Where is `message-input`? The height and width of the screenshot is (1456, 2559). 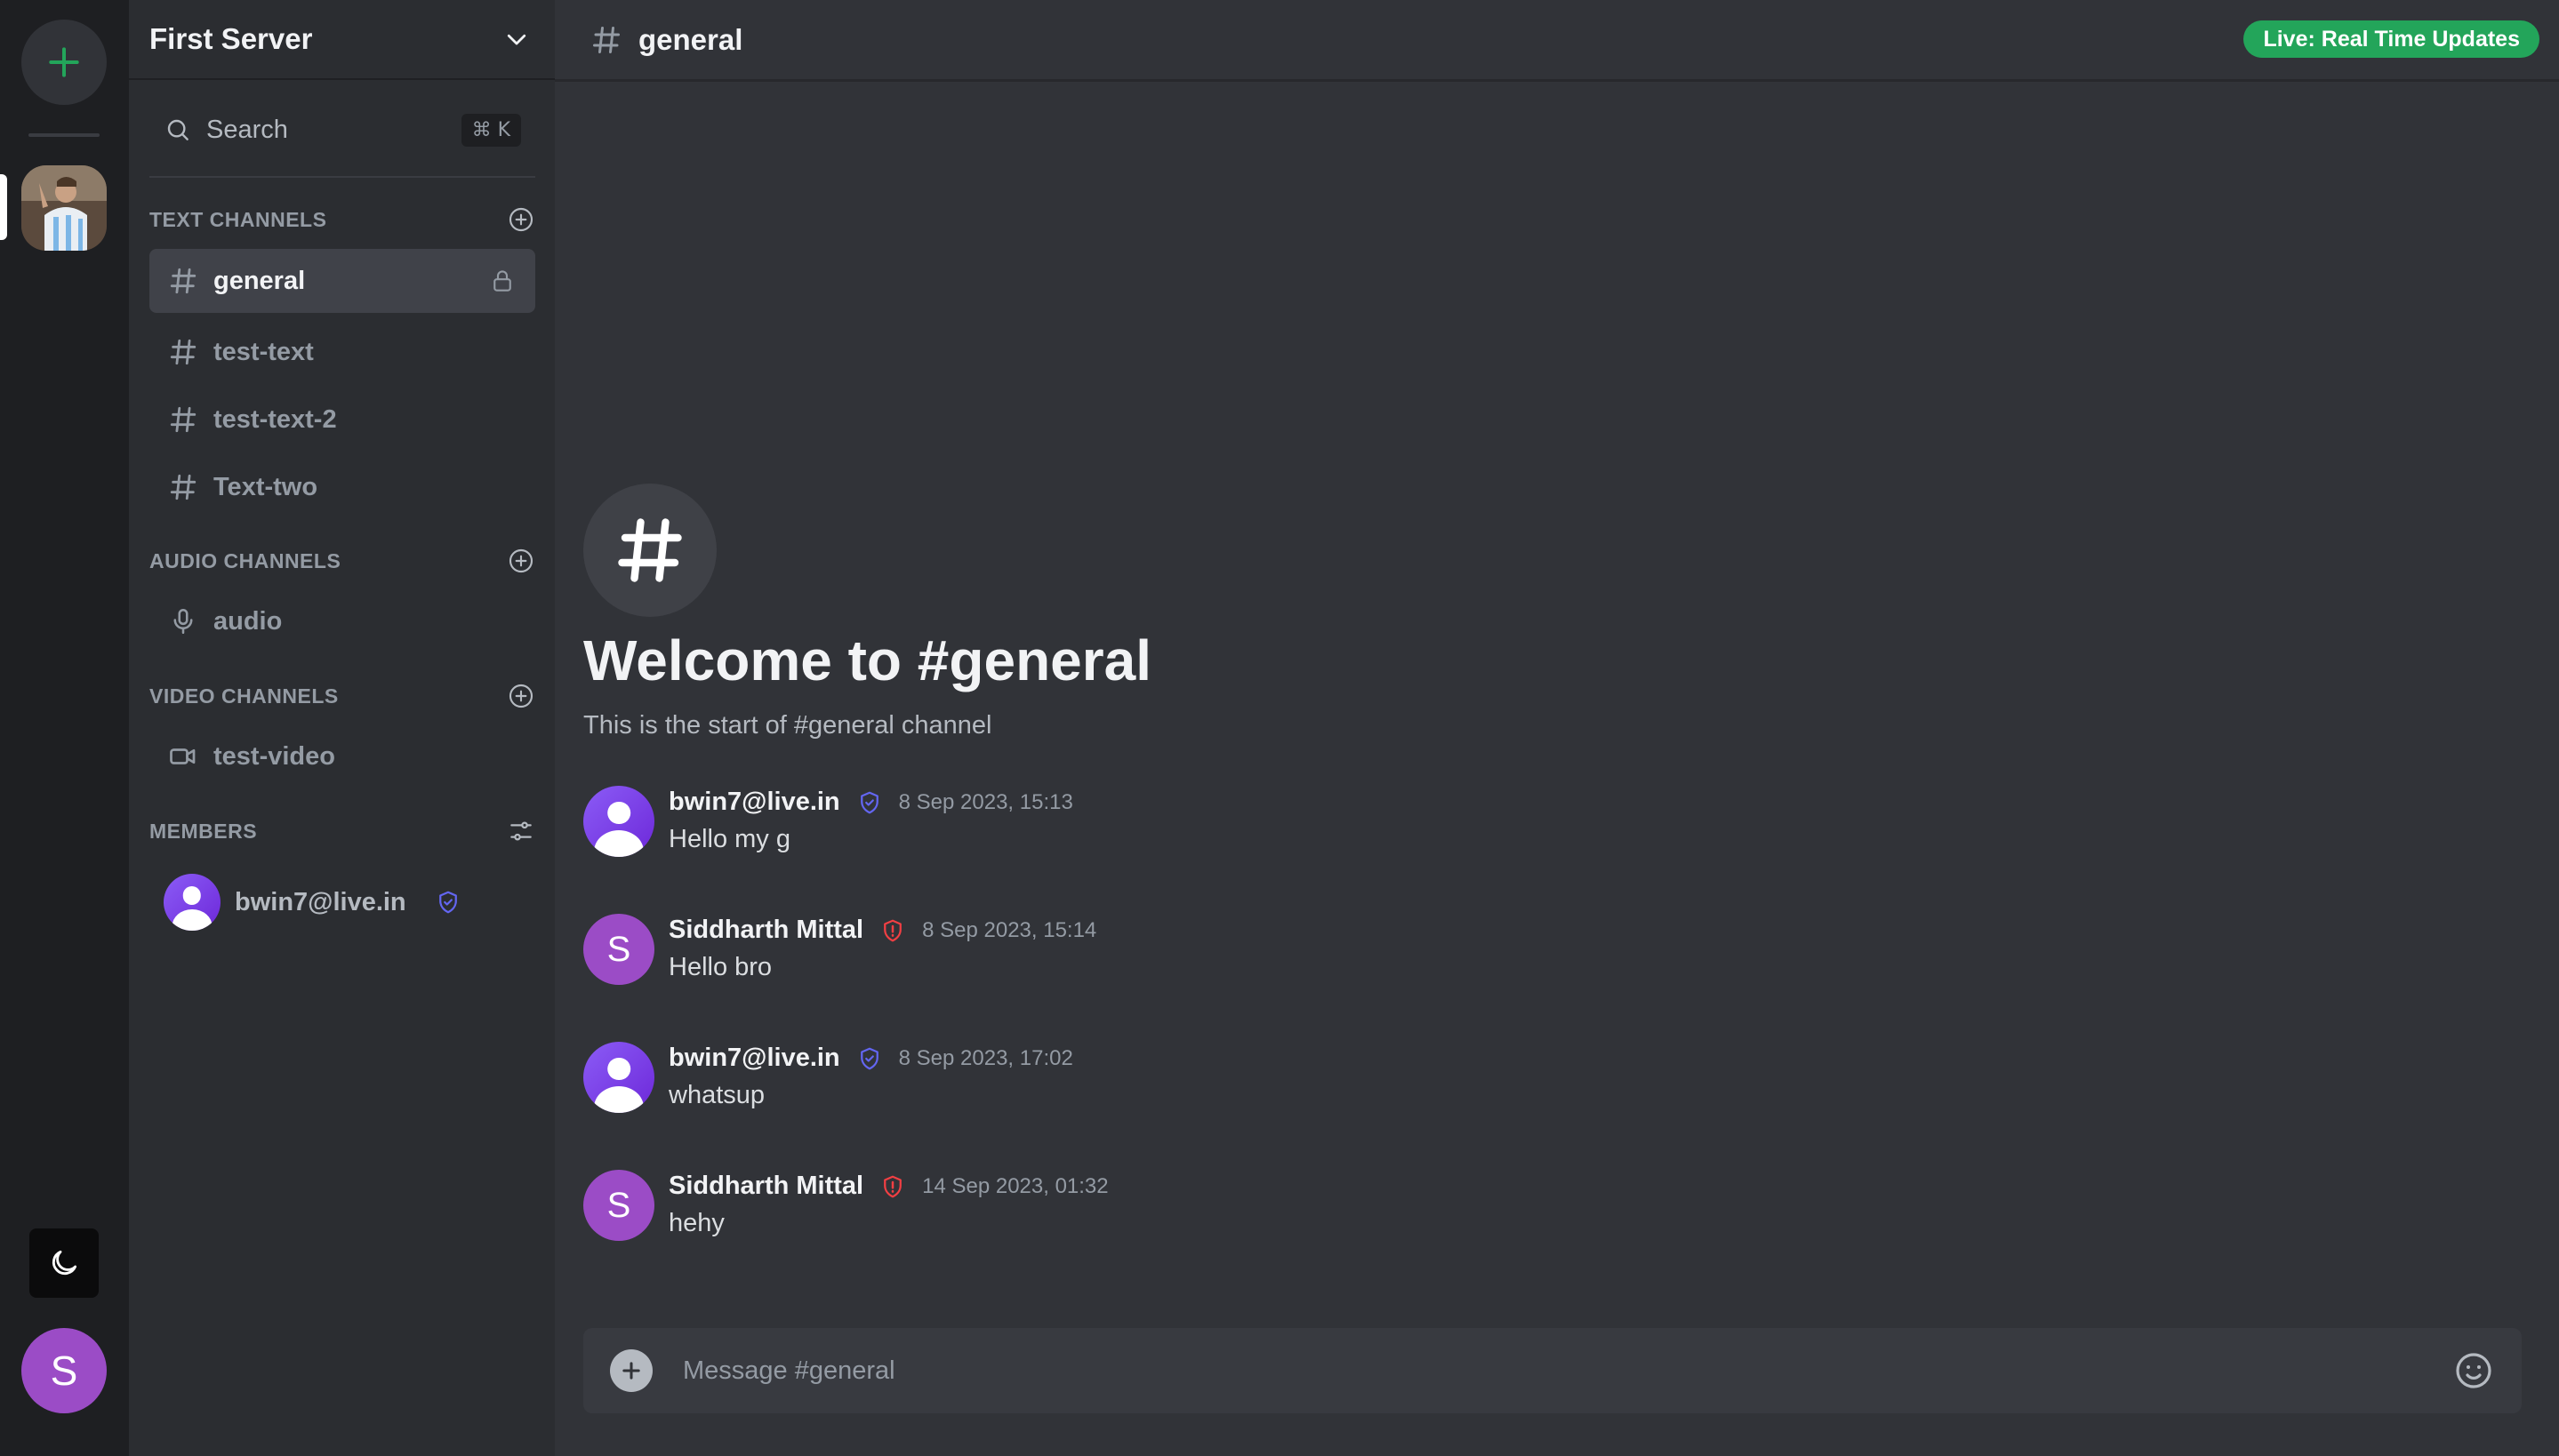
message-input is located at coordinates (1567, 1371).